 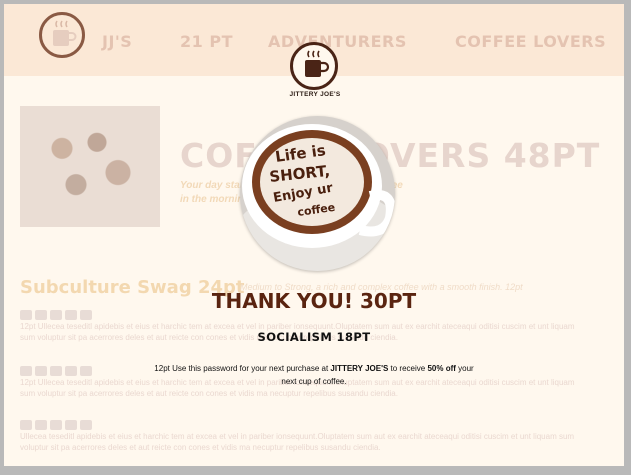 I want to click on coffee-beans-photo, so click(x=90, y=166).